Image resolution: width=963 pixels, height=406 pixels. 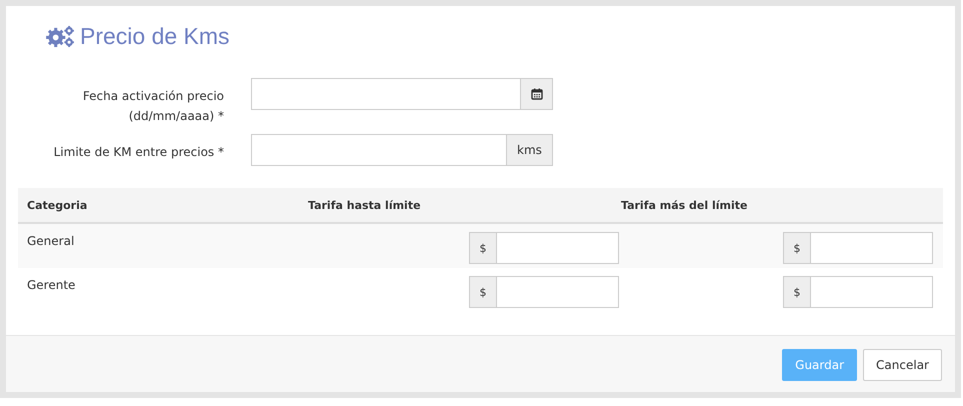 I want to click on field-label: Limite de KM entre precios *, so click(x=138, y=152).